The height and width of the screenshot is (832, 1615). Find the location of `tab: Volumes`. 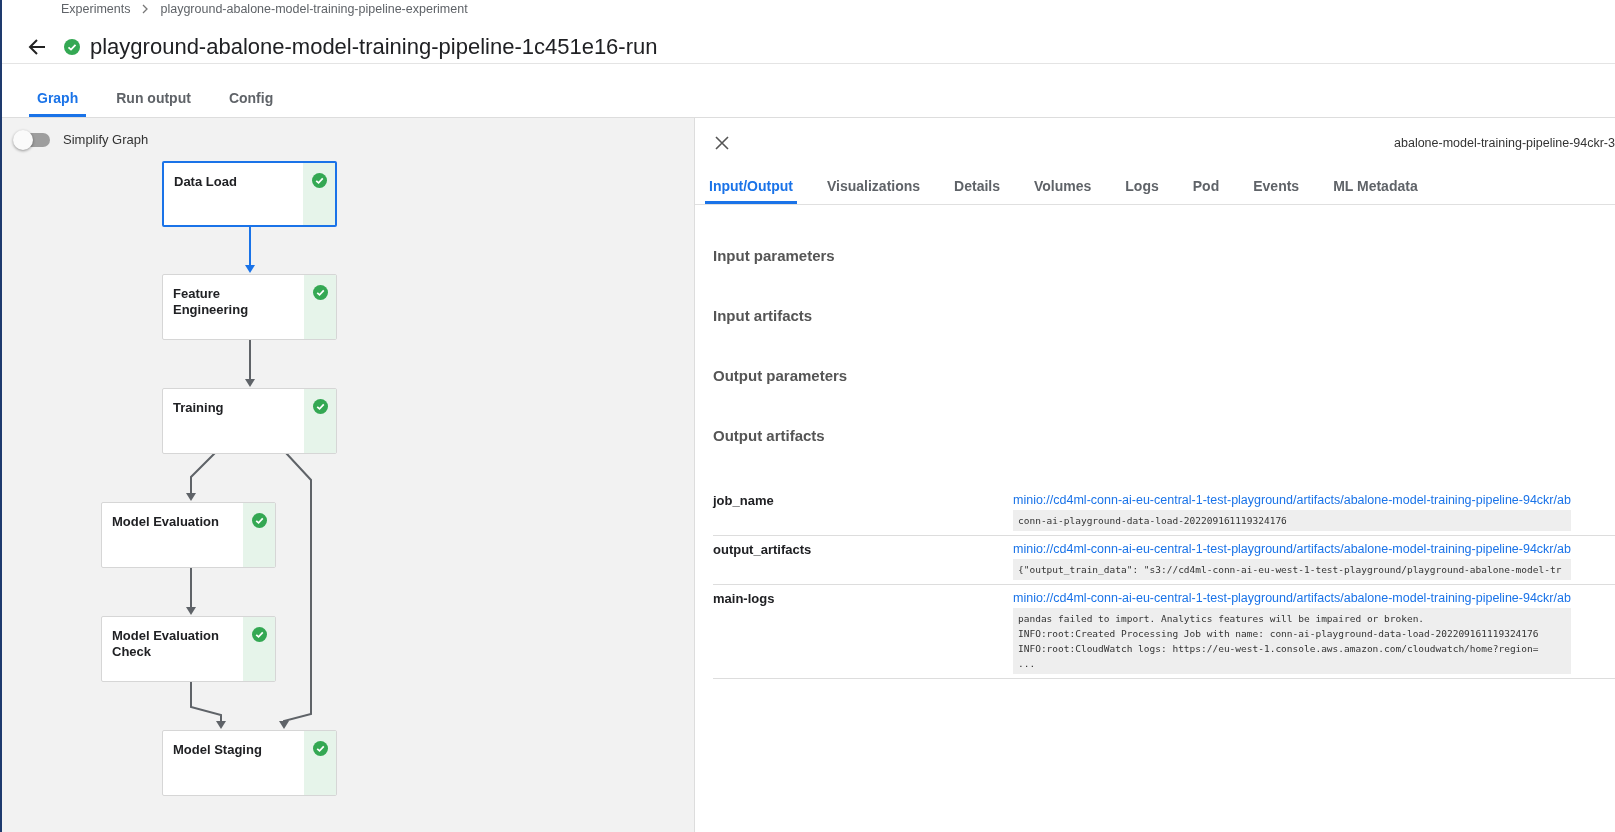

tab: Volumes is located at coordinates (1063, 191).